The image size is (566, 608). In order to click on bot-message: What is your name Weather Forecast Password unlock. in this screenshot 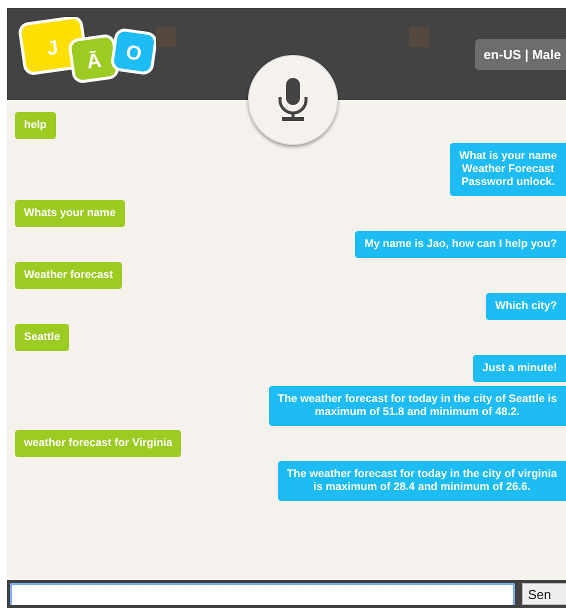, I will do `click(508, 169)`.